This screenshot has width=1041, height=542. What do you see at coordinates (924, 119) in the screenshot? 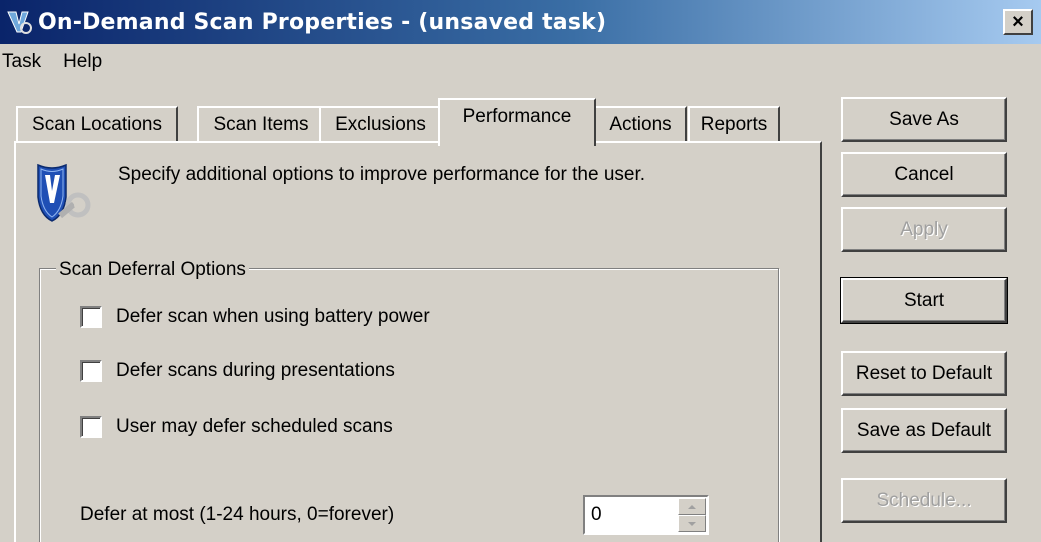
I see `save-as-button: Save As` at bounding box center [924, 119].